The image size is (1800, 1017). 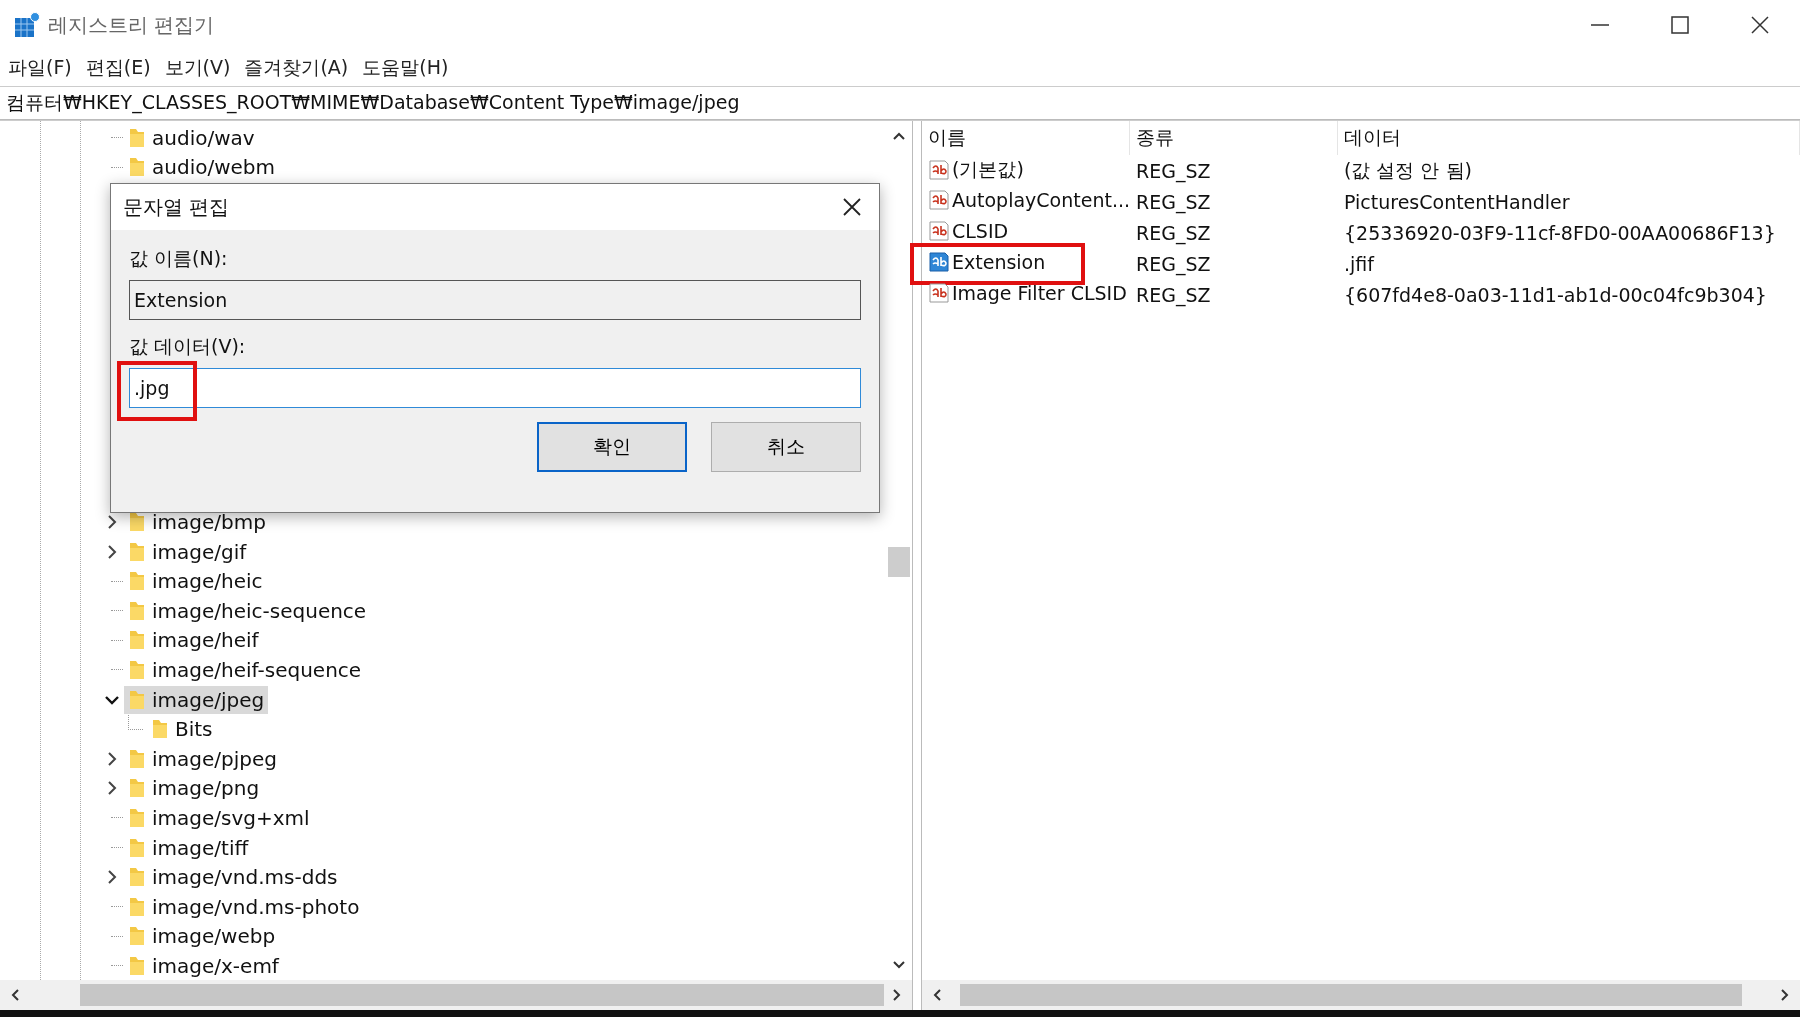 I want to click on maximize-icon, so click(x=1680, y=25).